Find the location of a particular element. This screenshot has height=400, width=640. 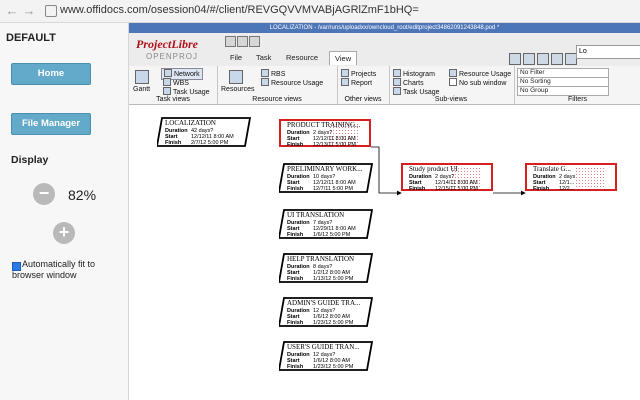

report-view-button: Report is located at coordinates (356, 83).